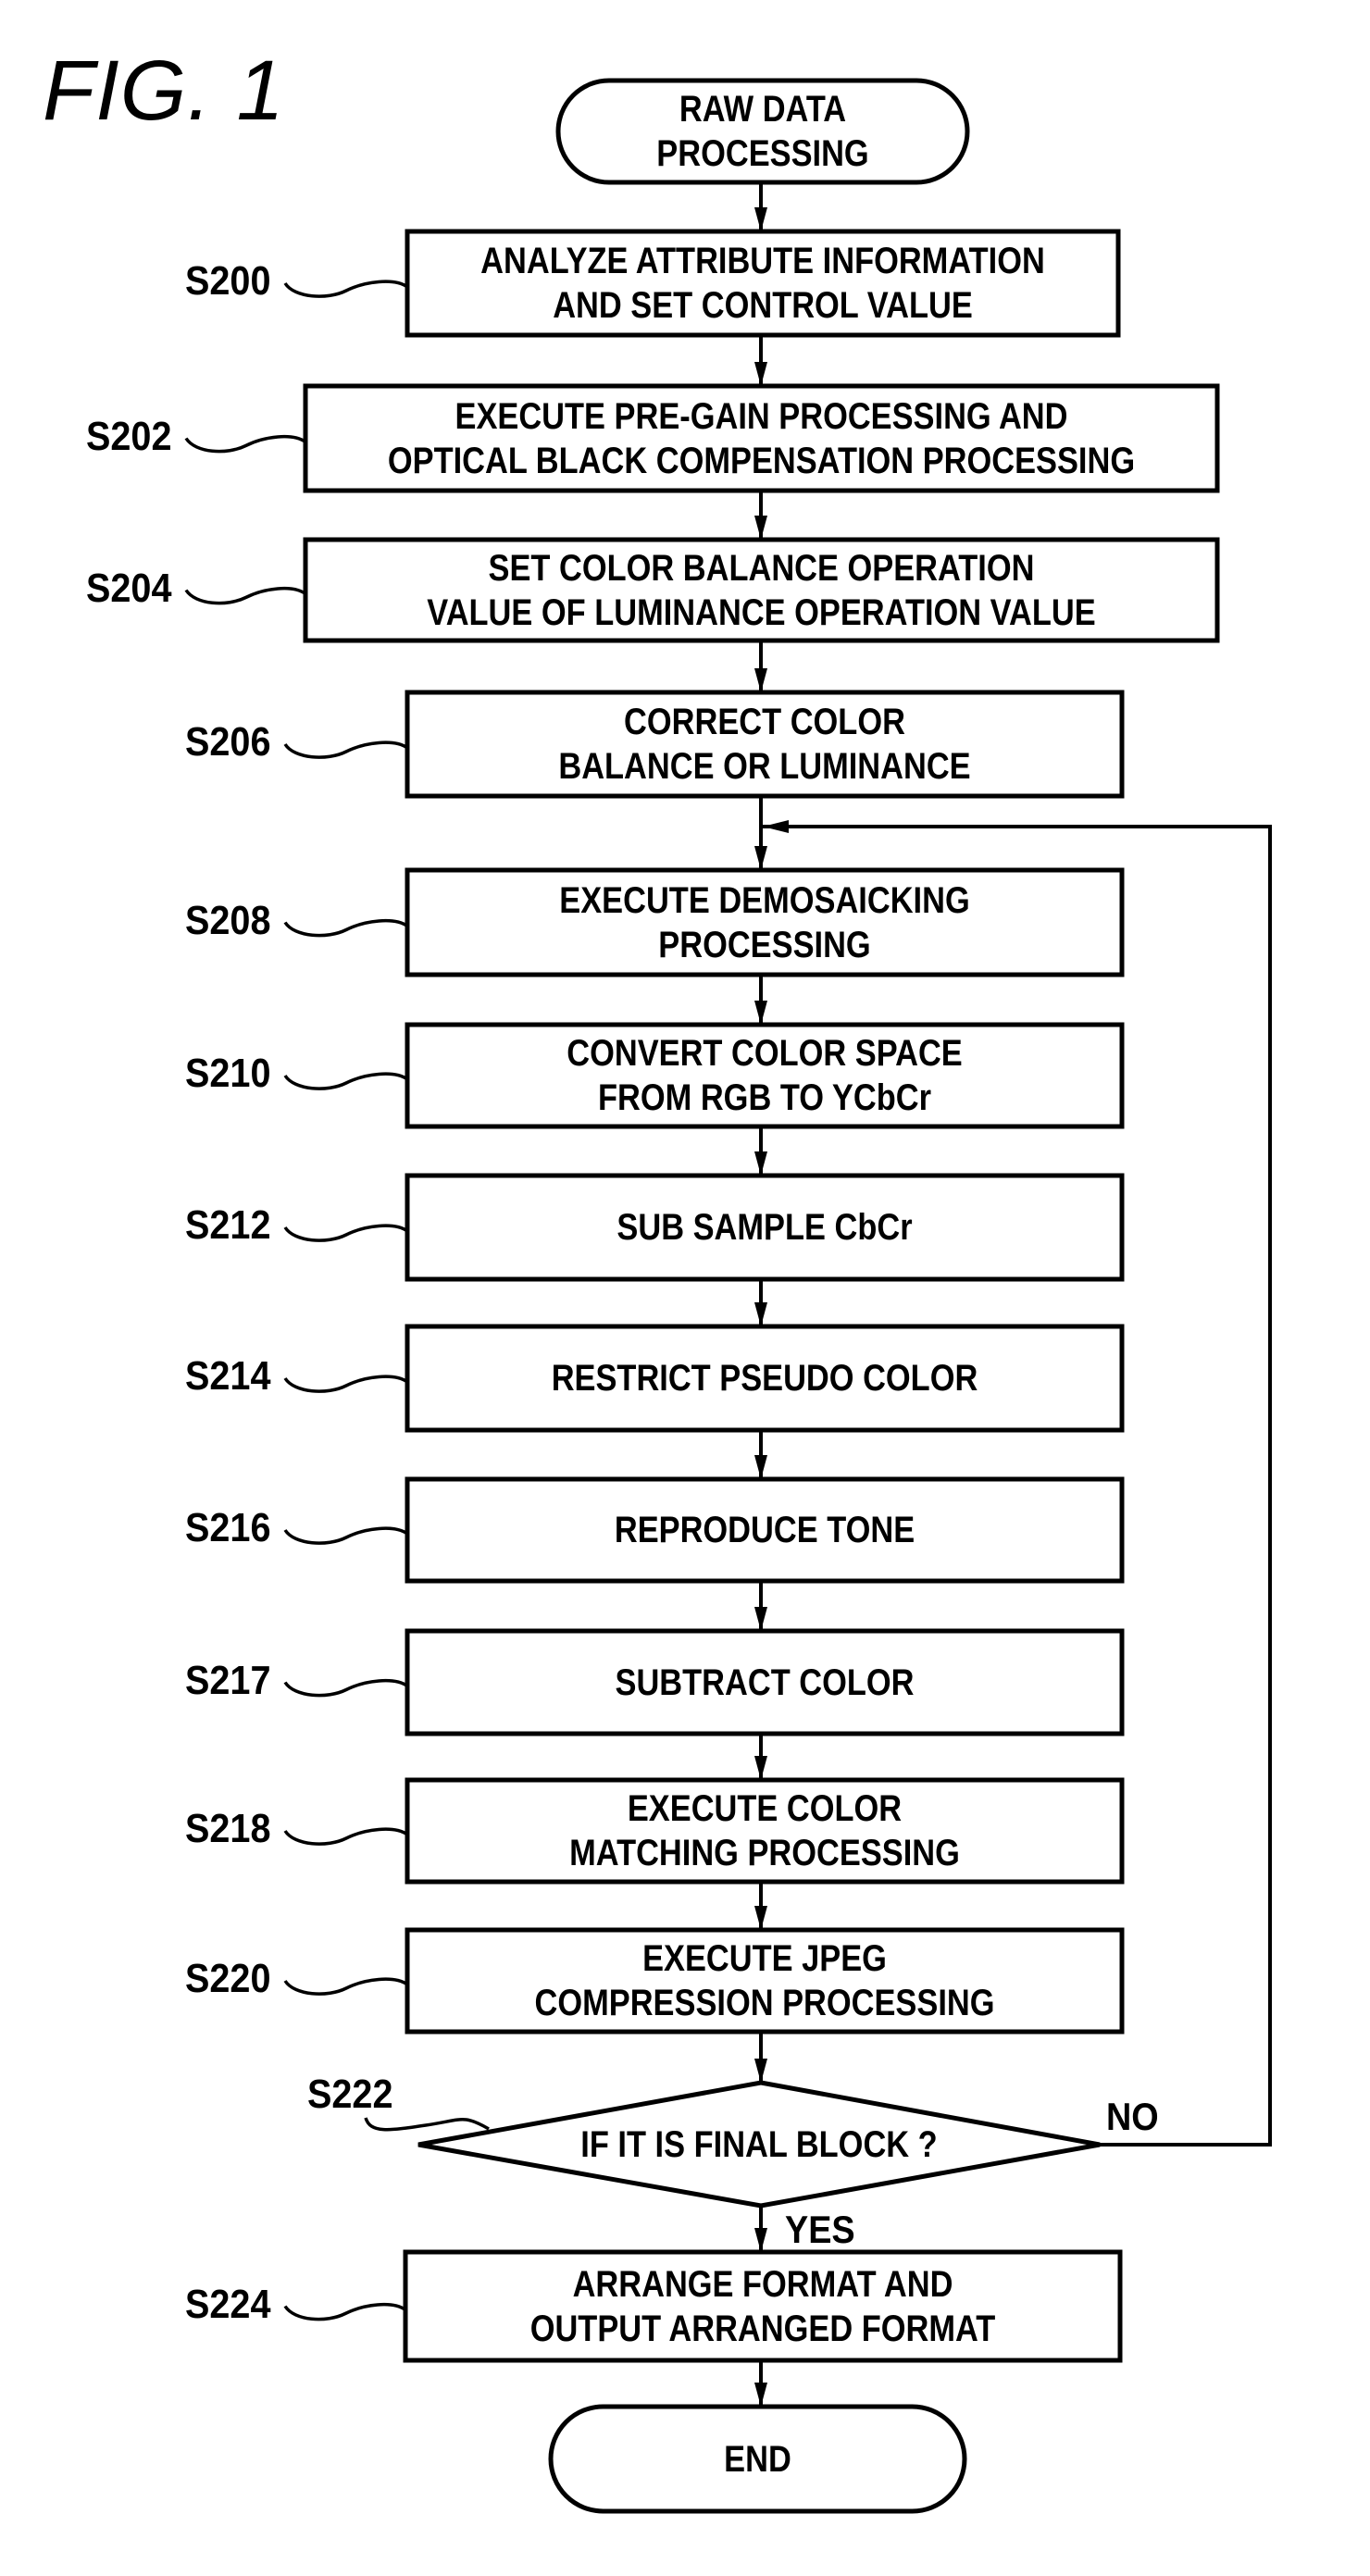  Describe the element at coordinates (764, 1830) in the screenshot. I see `process-text-s218: EXECUTE COLOR MATCHING PROCESSING` at that location.